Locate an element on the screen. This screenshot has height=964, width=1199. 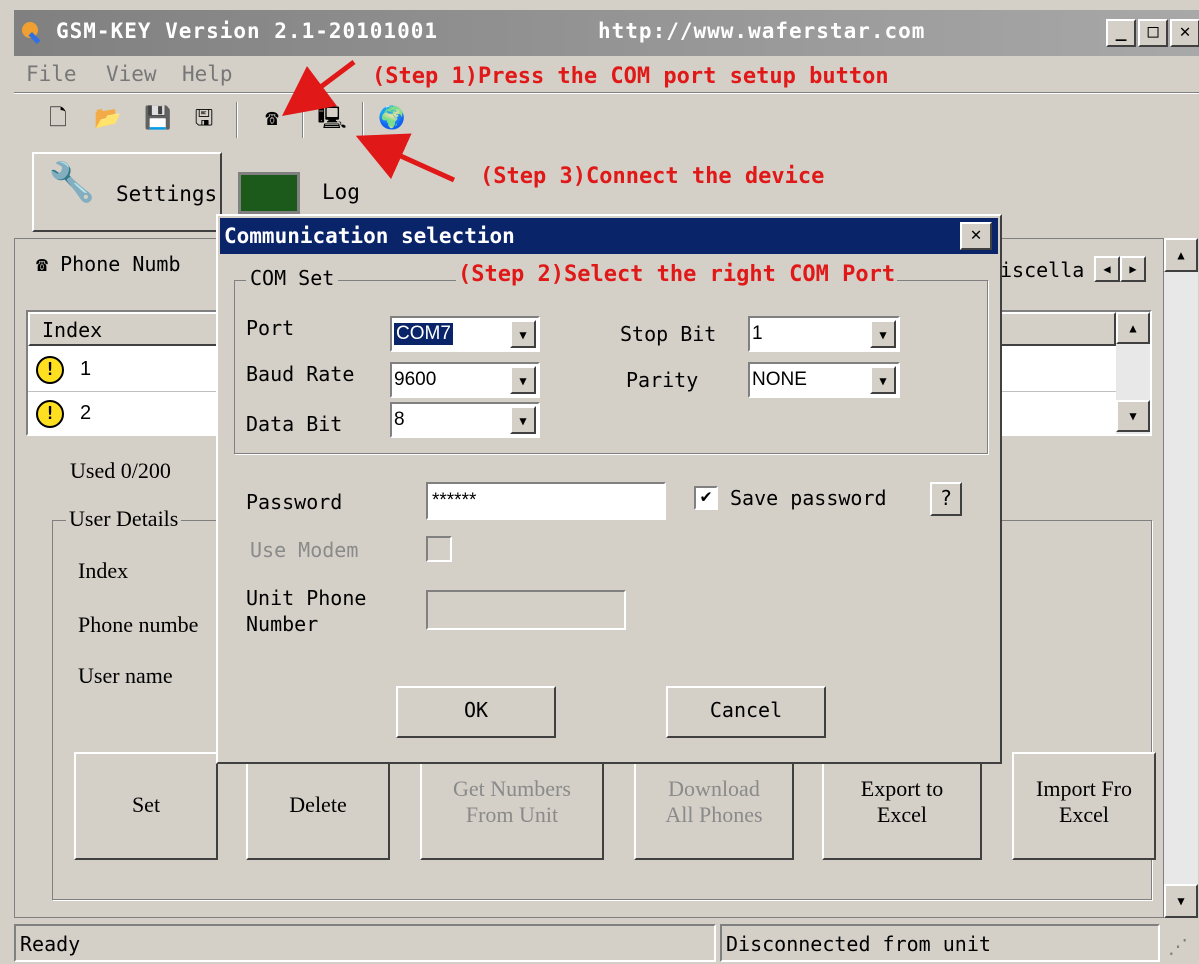
export-excel-button: Export to Excel is located at coordinates (902, 806).